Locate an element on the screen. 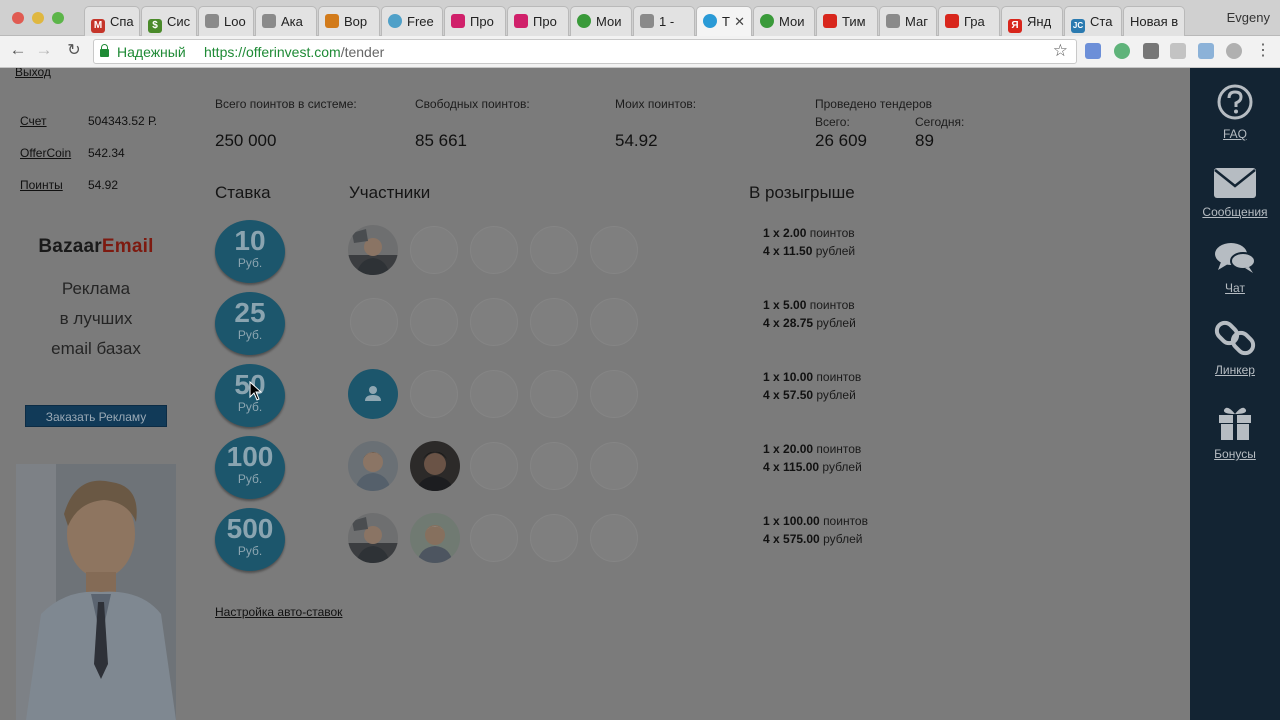 This screenshot has height=720, width=1280. reload-icon: ↻ is located at coordinates (74, 50).